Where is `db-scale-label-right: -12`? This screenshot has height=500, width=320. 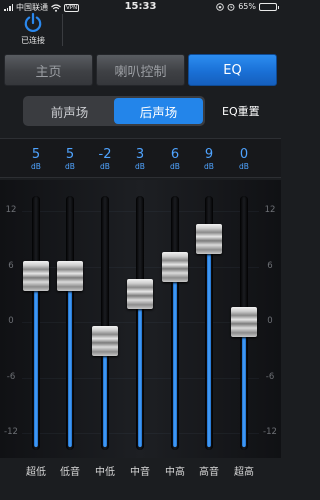 db-scale-label-right: -12 is located at coordinates (270, 432).